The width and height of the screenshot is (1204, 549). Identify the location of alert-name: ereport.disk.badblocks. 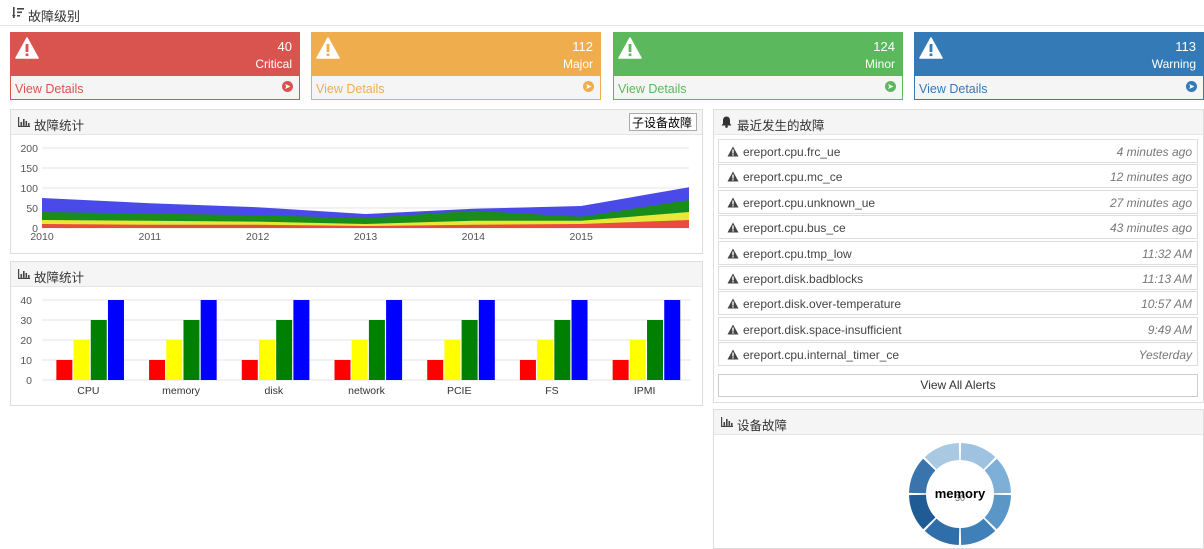
(803, 278).